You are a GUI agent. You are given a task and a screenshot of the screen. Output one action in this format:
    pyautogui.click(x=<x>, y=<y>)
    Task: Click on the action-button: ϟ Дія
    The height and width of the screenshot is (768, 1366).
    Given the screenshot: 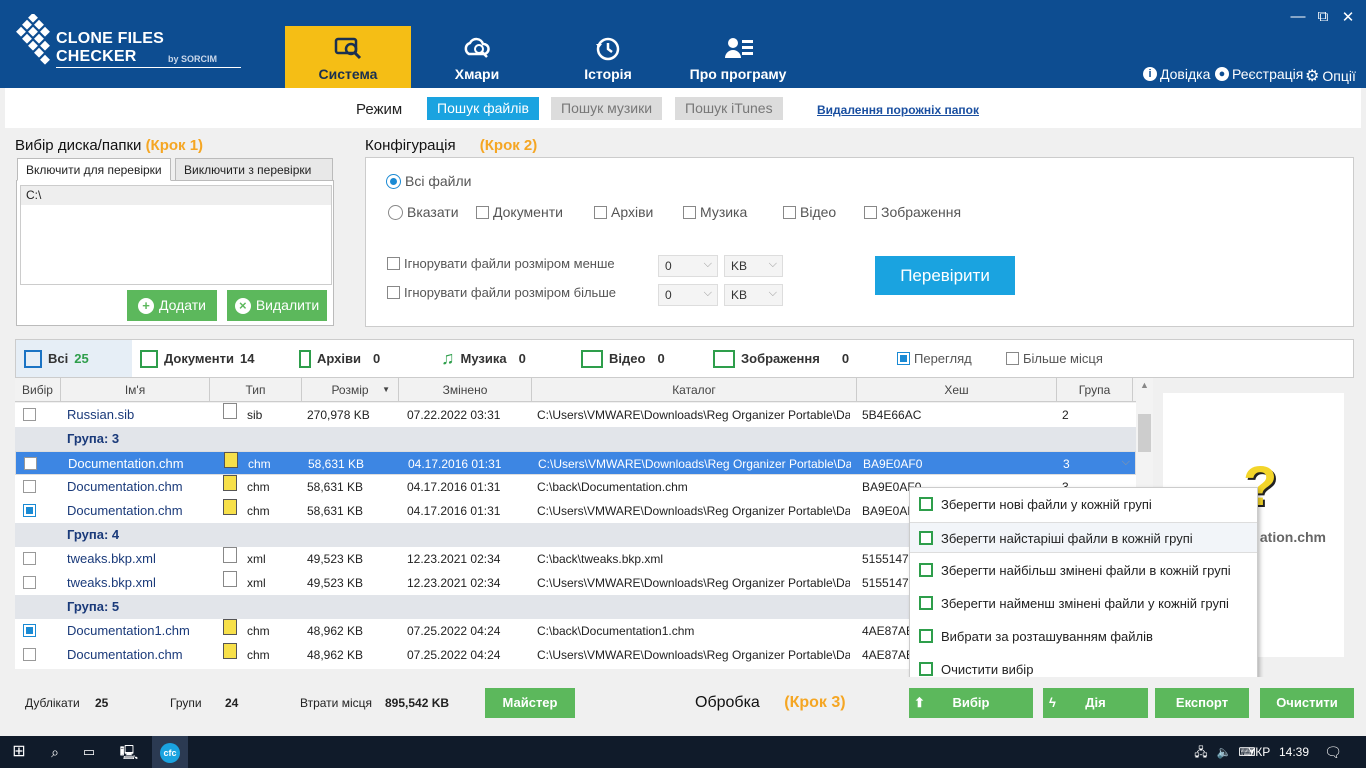 What is the action you would take?
    pyautogui.click(x=1095, y=703)
    